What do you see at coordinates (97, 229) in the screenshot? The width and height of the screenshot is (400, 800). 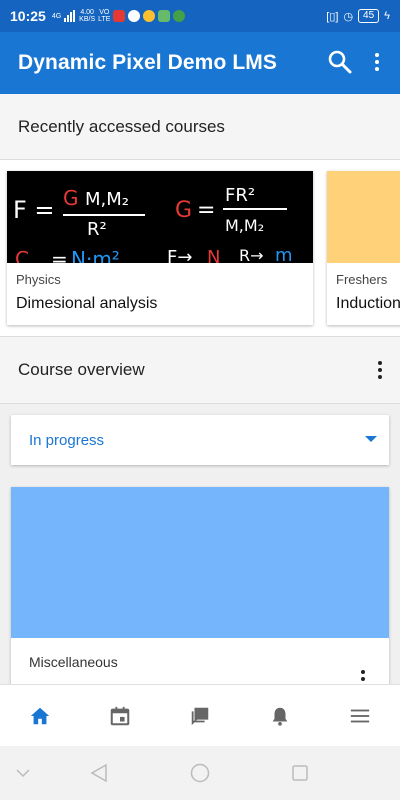 I see `svg-text: R²` at bounding box center [97, 229].